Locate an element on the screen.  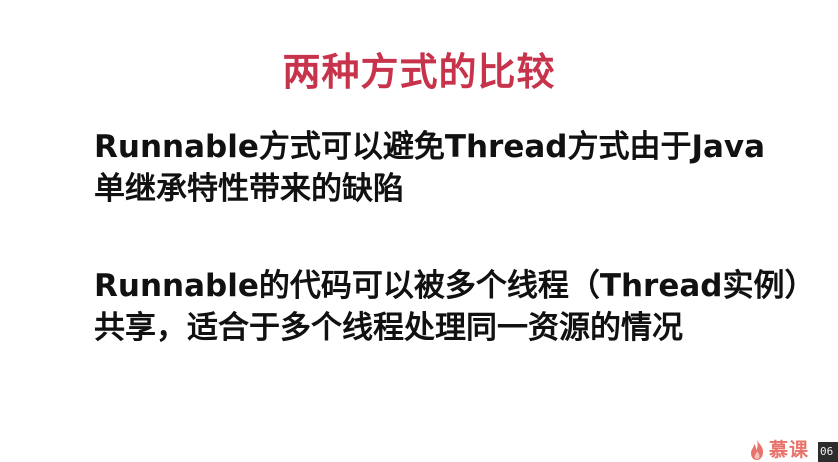
imooc-watermark: 慕课 is located at coordinates (778, 450).